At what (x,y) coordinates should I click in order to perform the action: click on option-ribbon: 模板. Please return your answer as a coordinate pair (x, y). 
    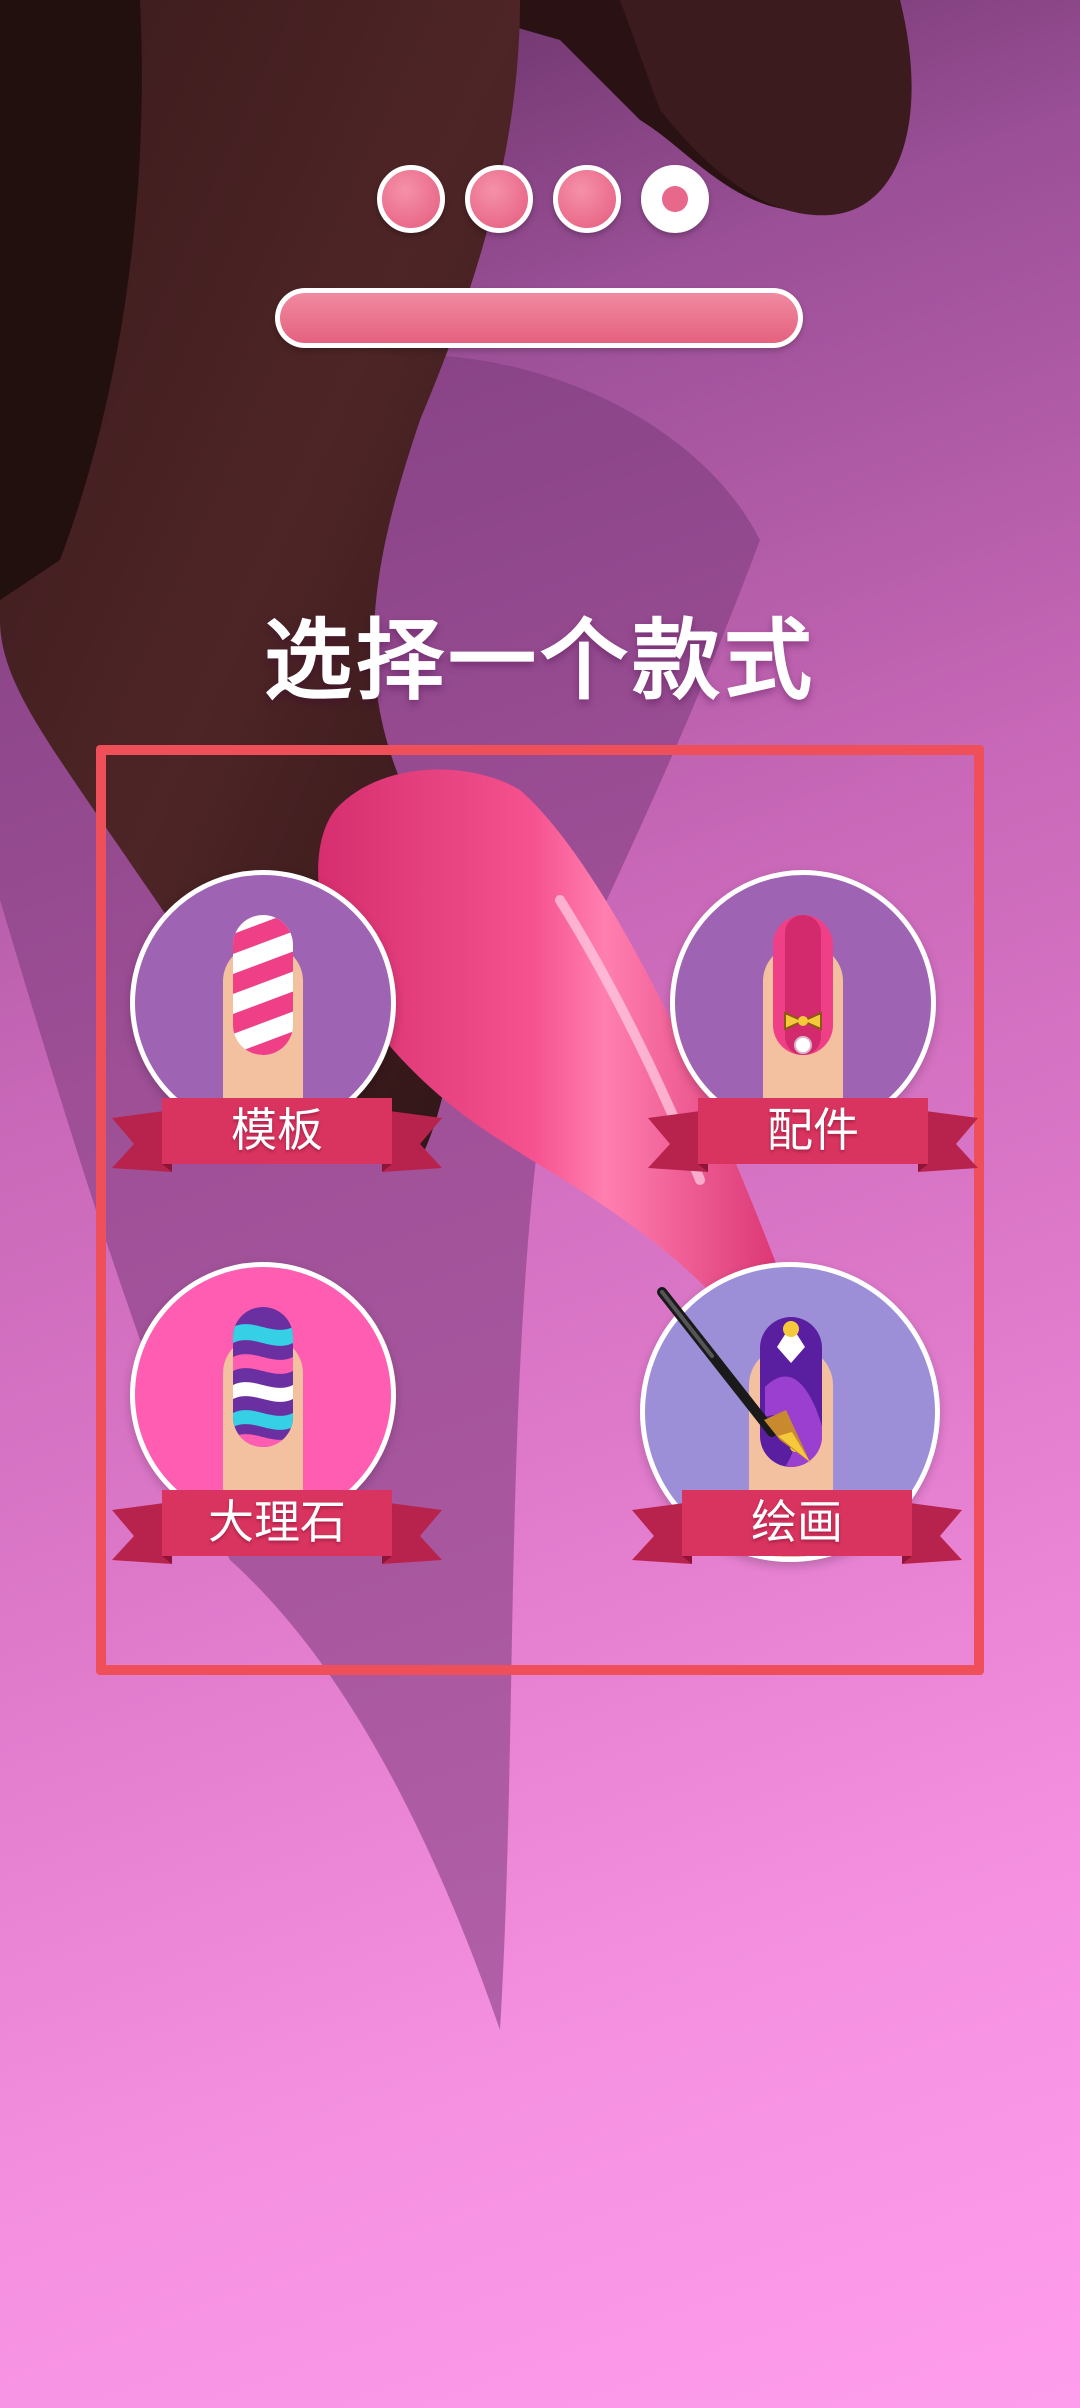
    Looking at the image, I should click on (277, 1133).